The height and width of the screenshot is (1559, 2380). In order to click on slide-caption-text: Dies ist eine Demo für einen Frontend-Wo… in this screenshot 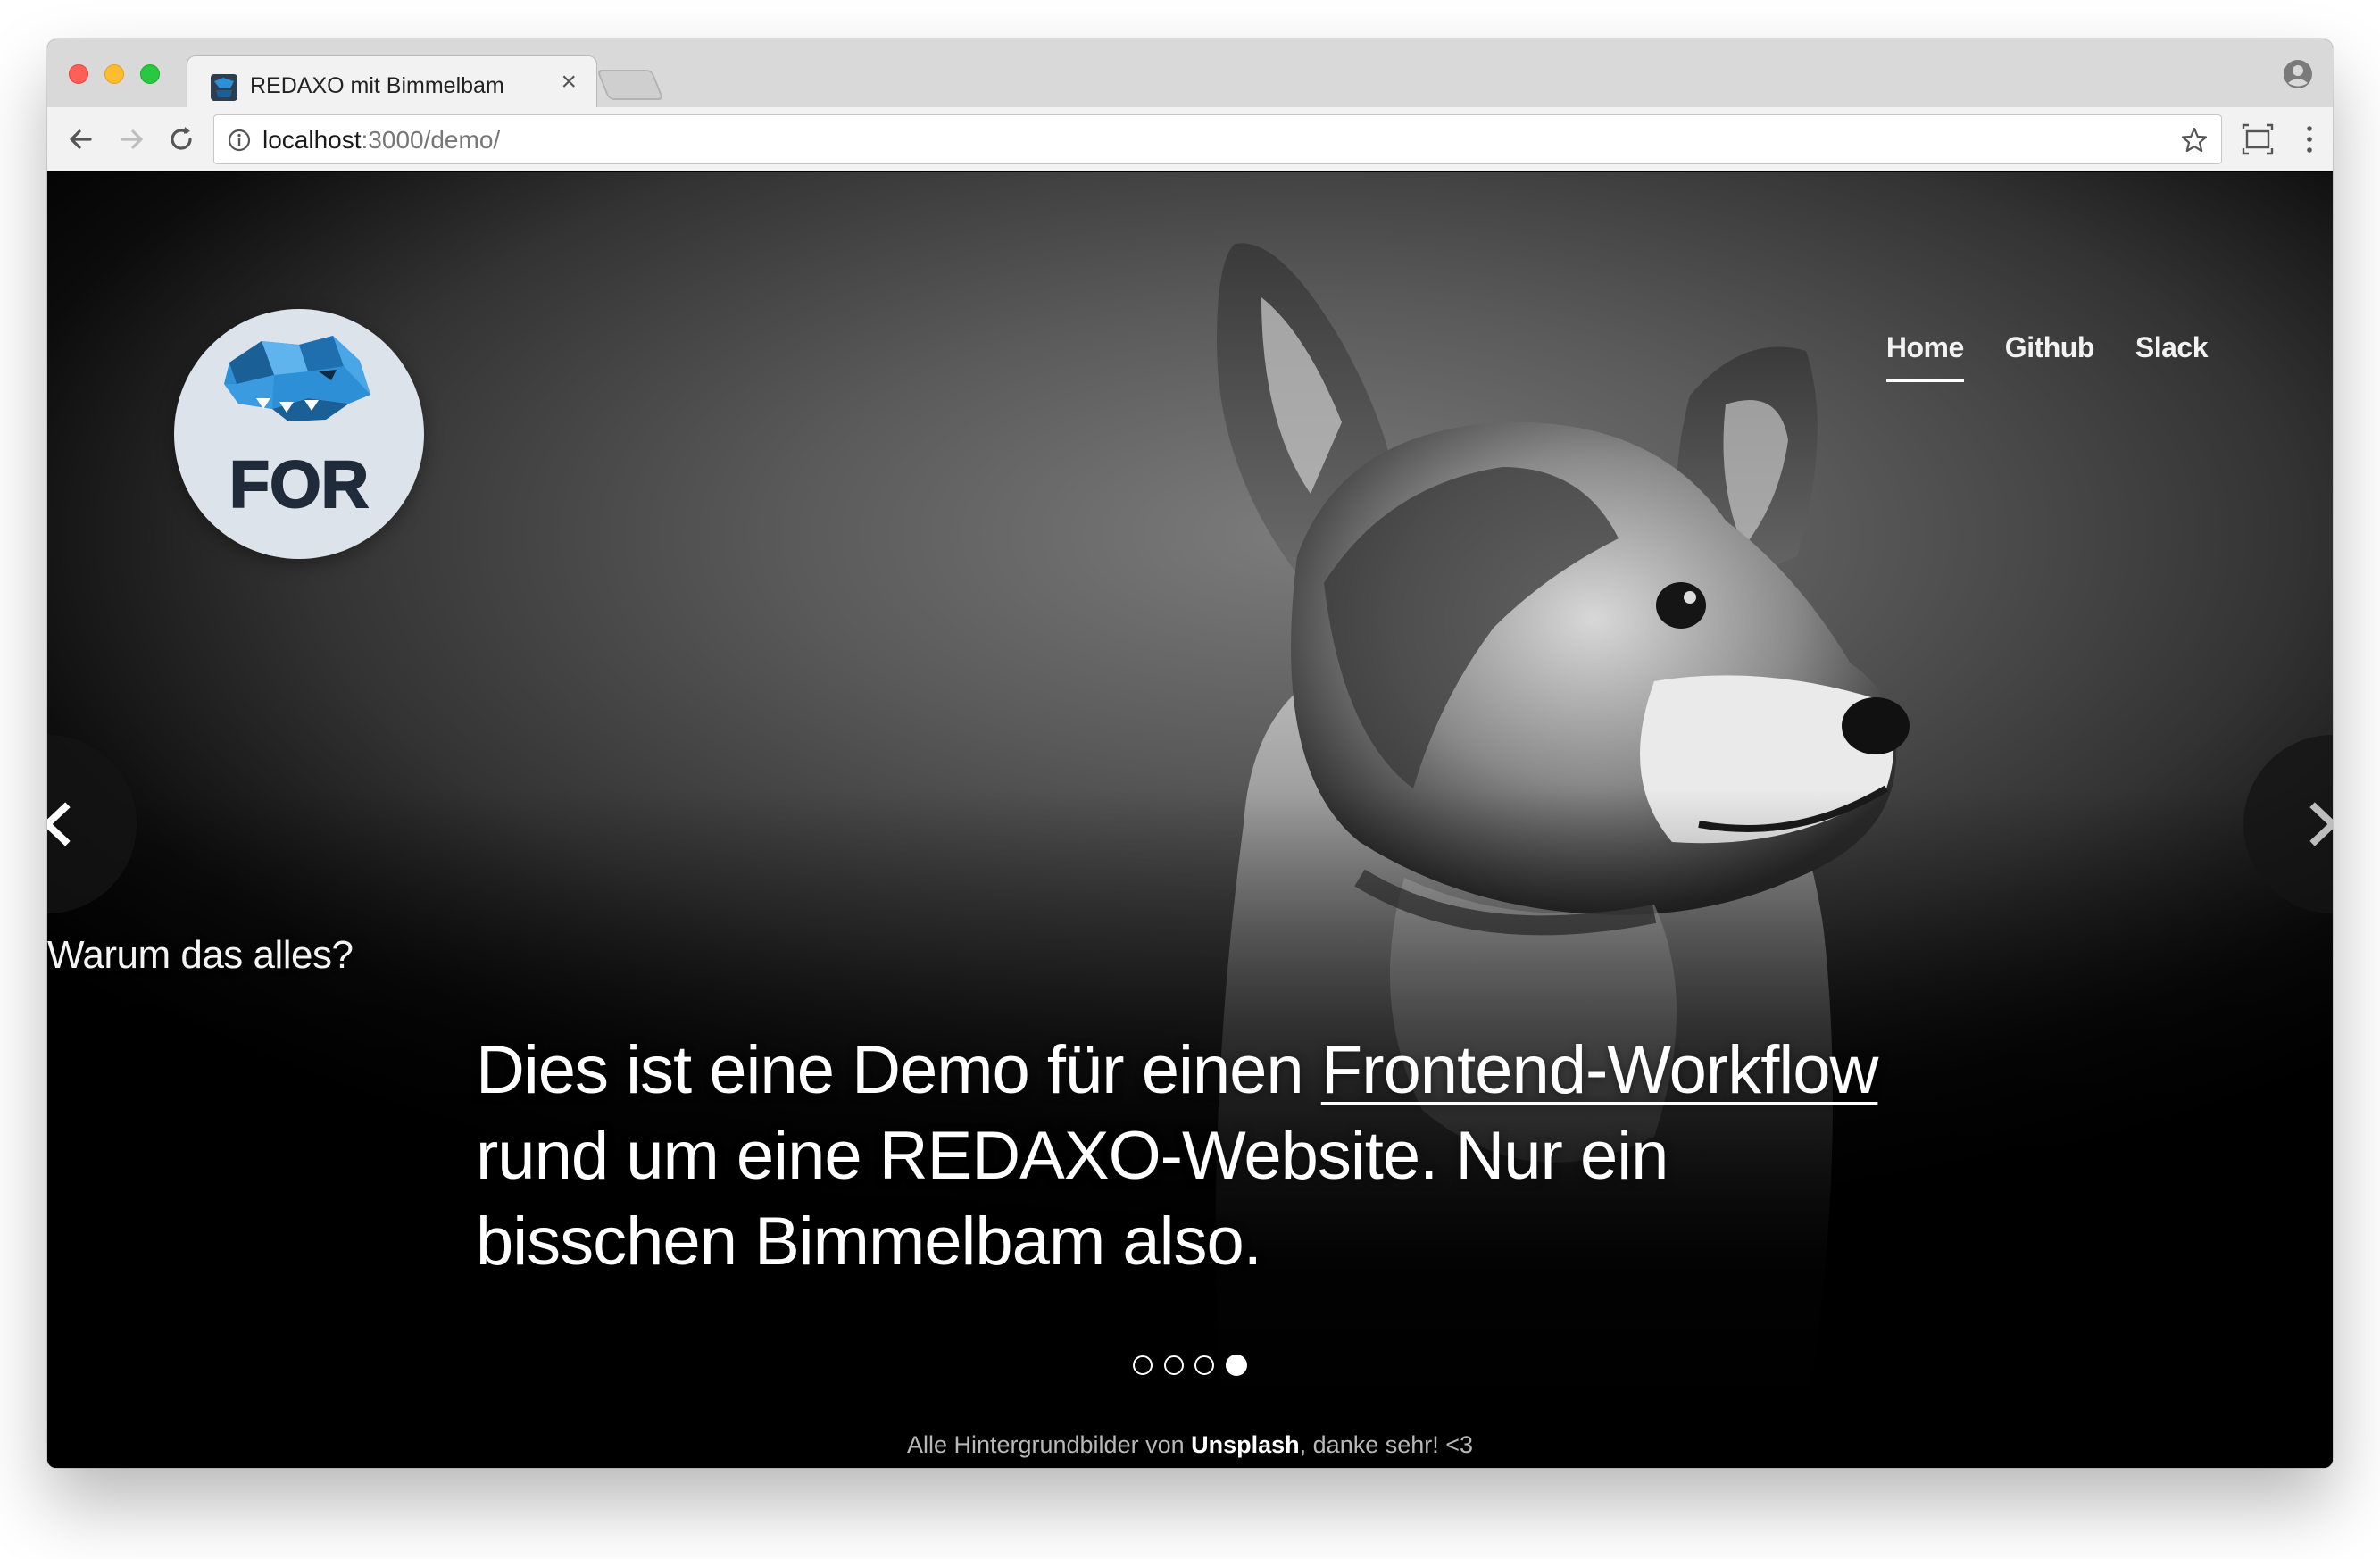, I will do `click(1190, 1157)`.